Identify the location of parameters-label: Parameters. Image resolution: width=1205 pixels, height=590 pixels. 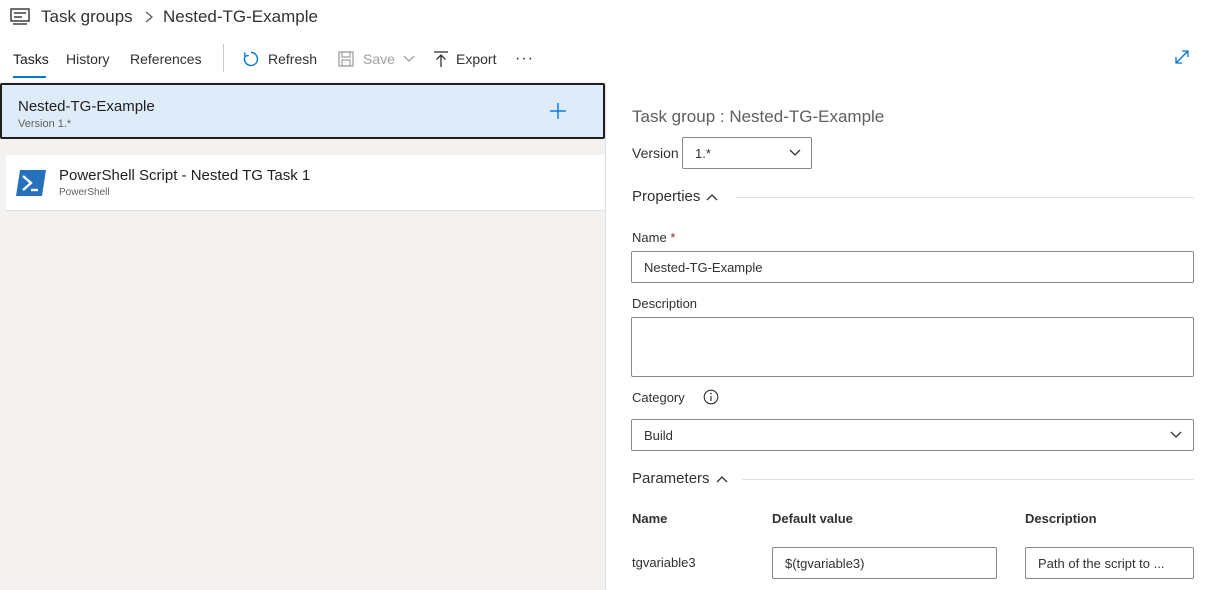
(671, 478).